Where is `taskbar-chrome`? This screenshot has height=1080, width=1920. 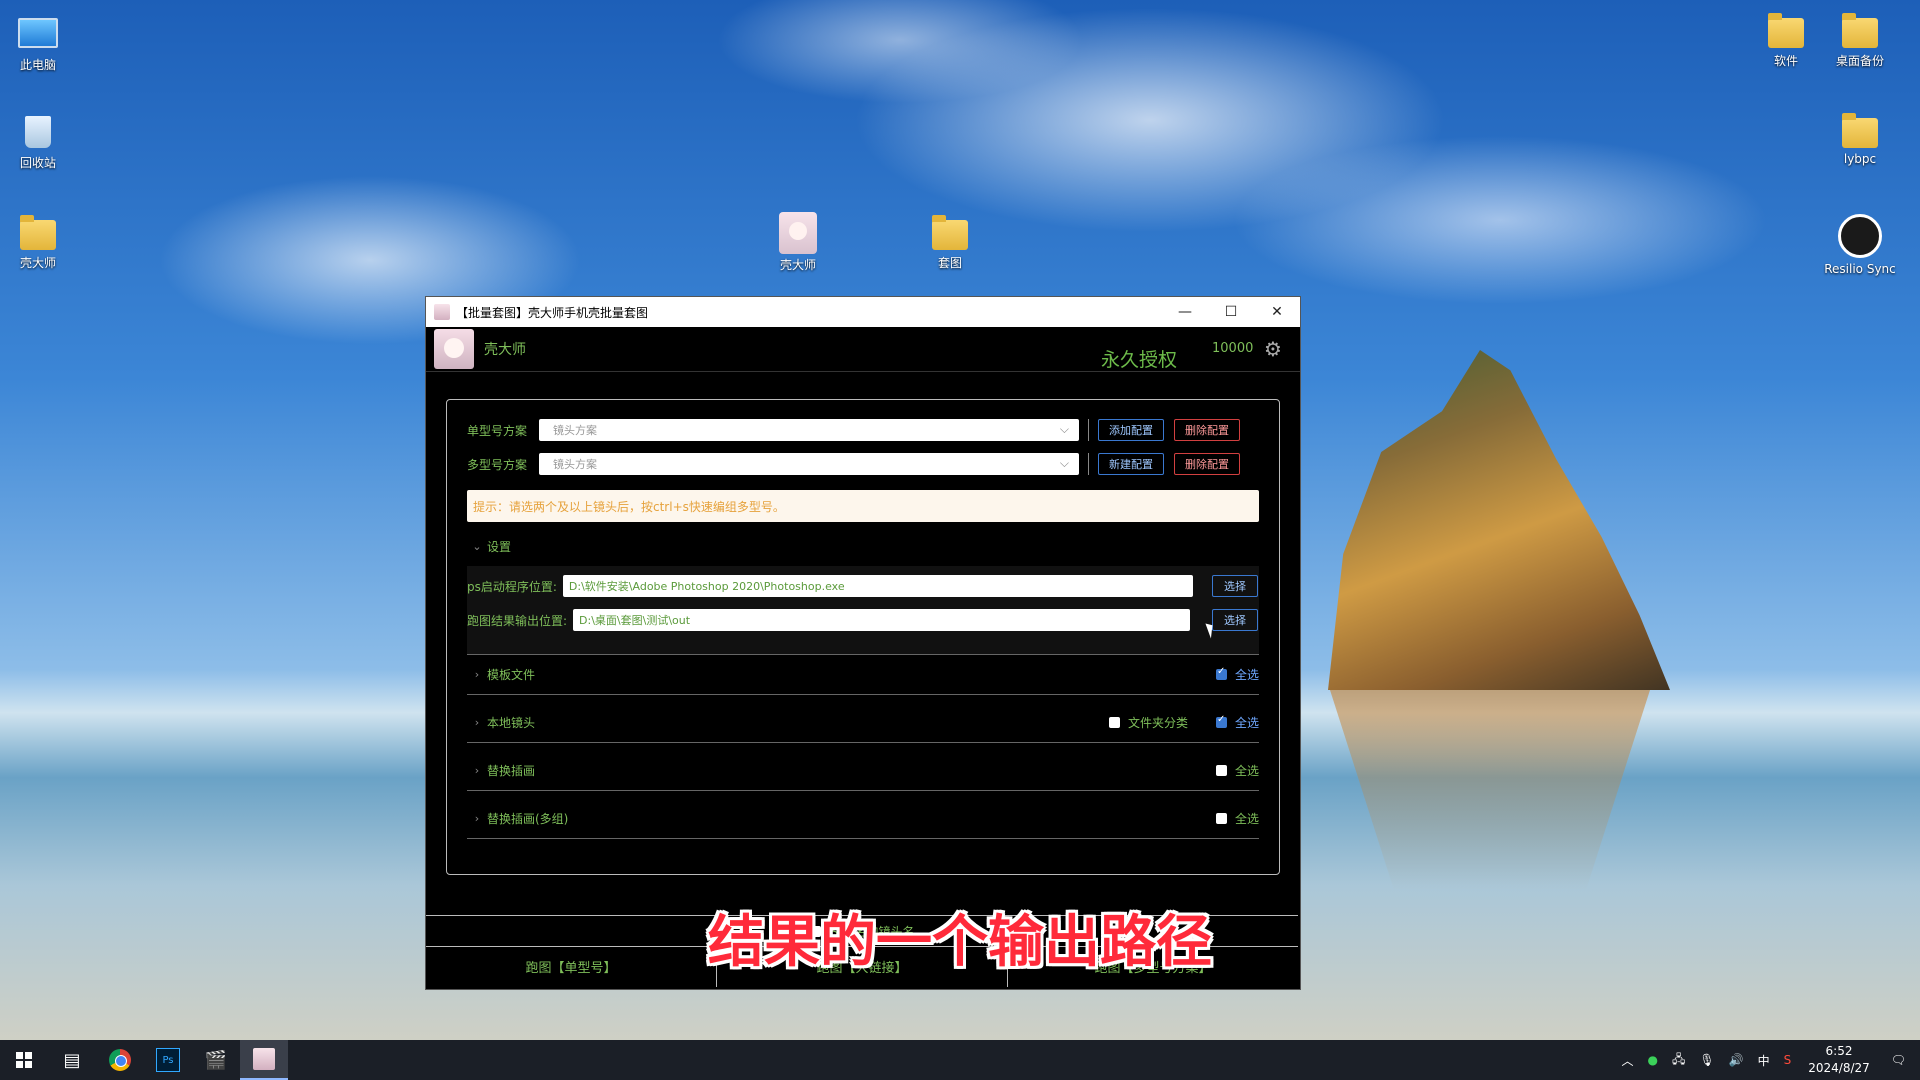
taskbar-chrome is located at coordinates (120, 1060).